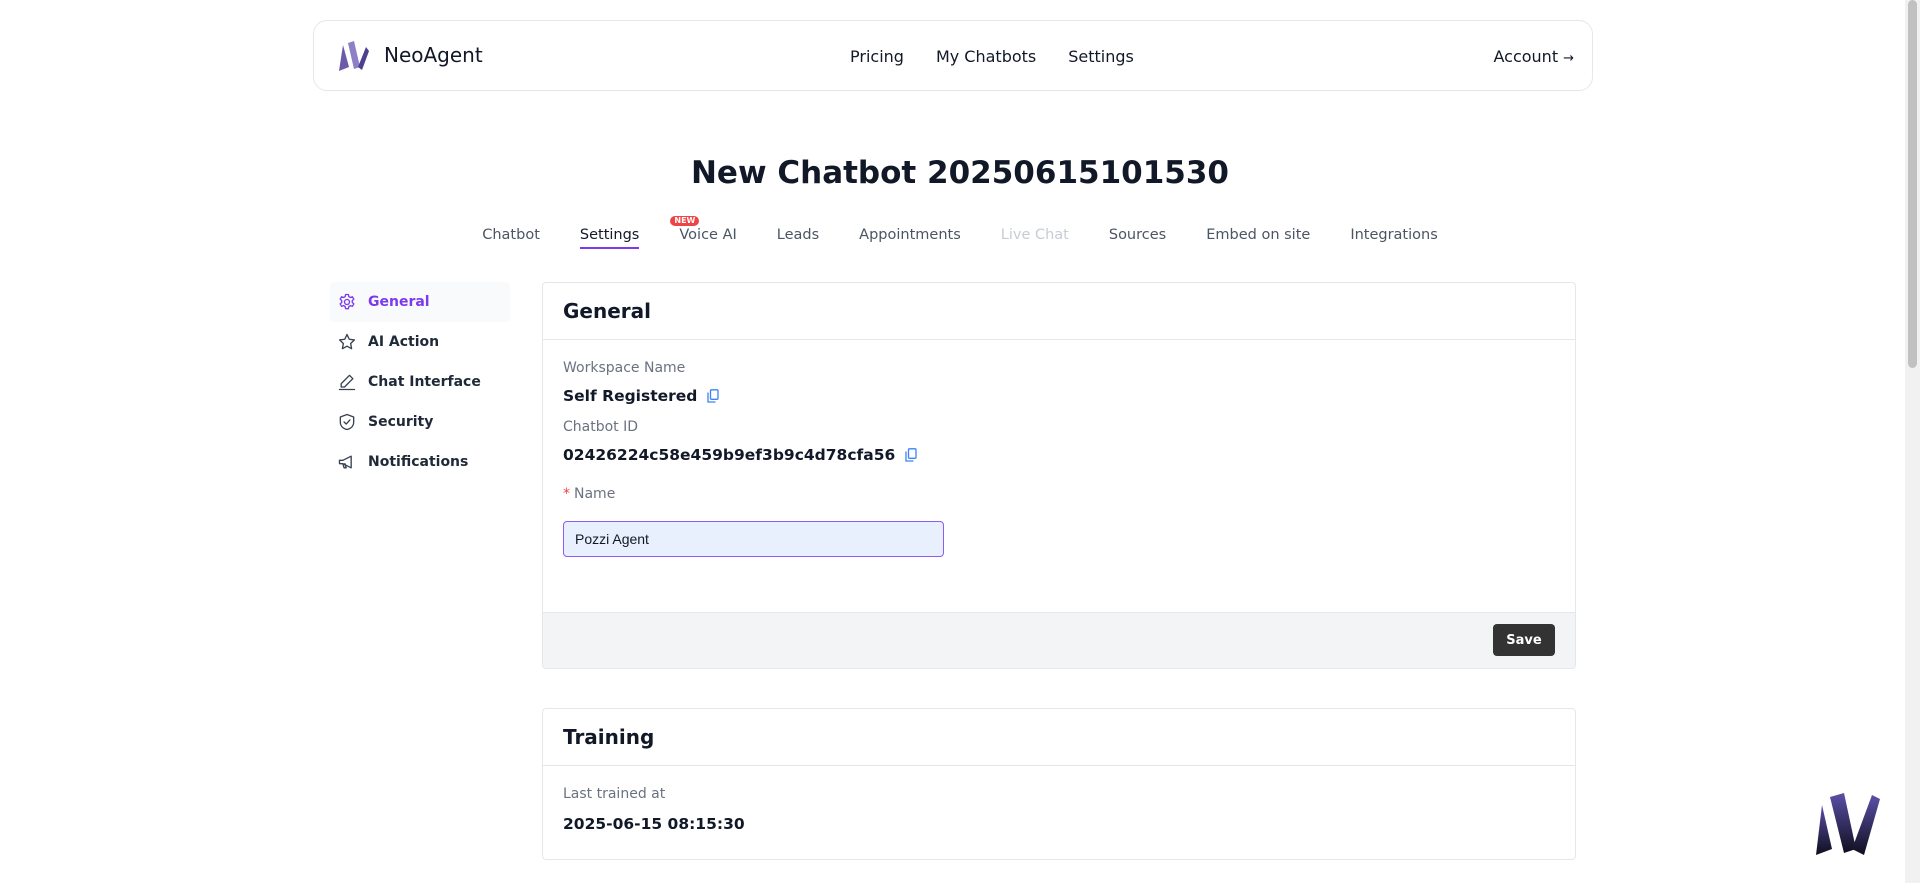 The height and width of the screenshot is (883, 1920). What do you see at coordinates (347, 422) in the screenshot?
I see `shield-check-icon` at bounding box center [347, 422].